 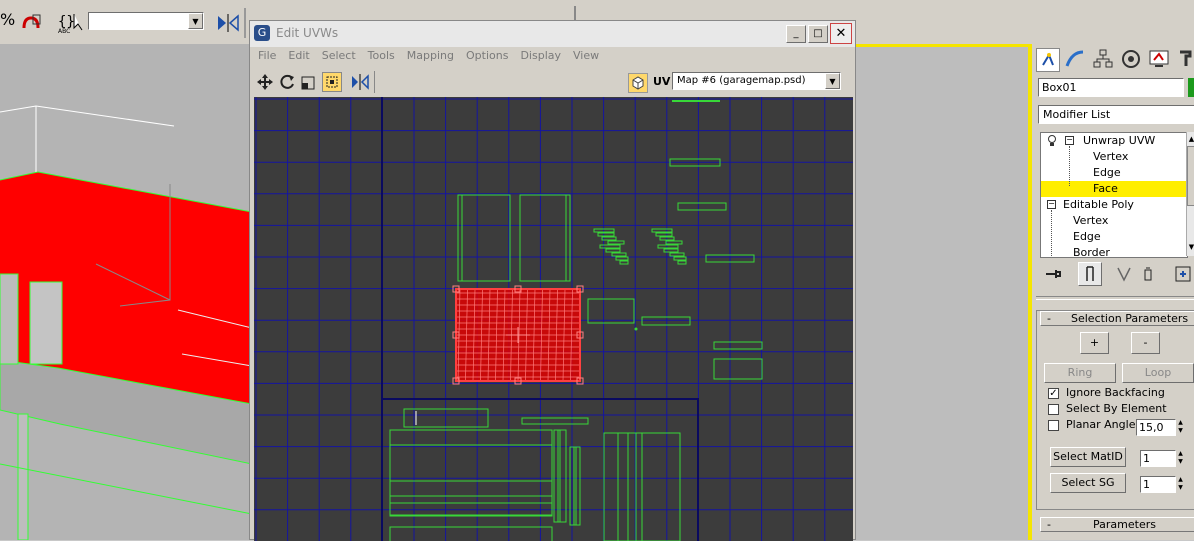 What do you see at coordinates (1148, 274) in the screenshot?
I see `remove-modifier-icon` at bounding box center [1148, 274].